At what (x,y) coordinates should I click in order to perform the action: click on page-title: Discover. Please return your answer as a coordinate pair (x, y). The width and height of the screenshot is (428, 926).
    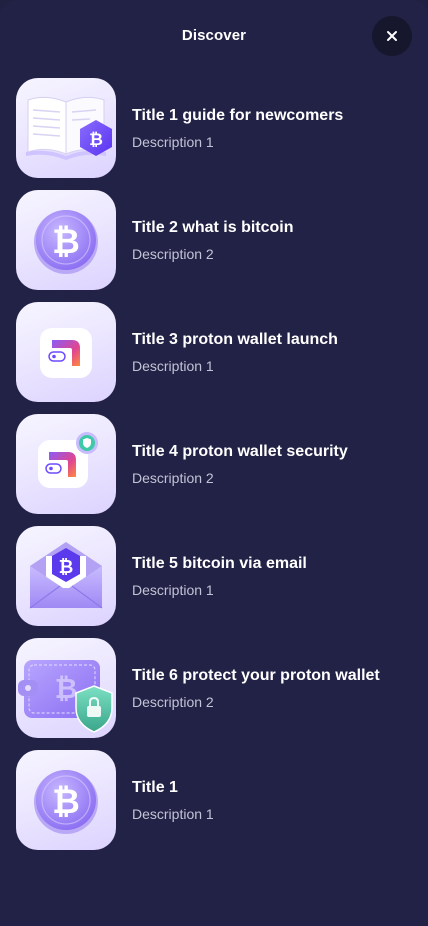
    Looking at the image, I should click on (214, 35).